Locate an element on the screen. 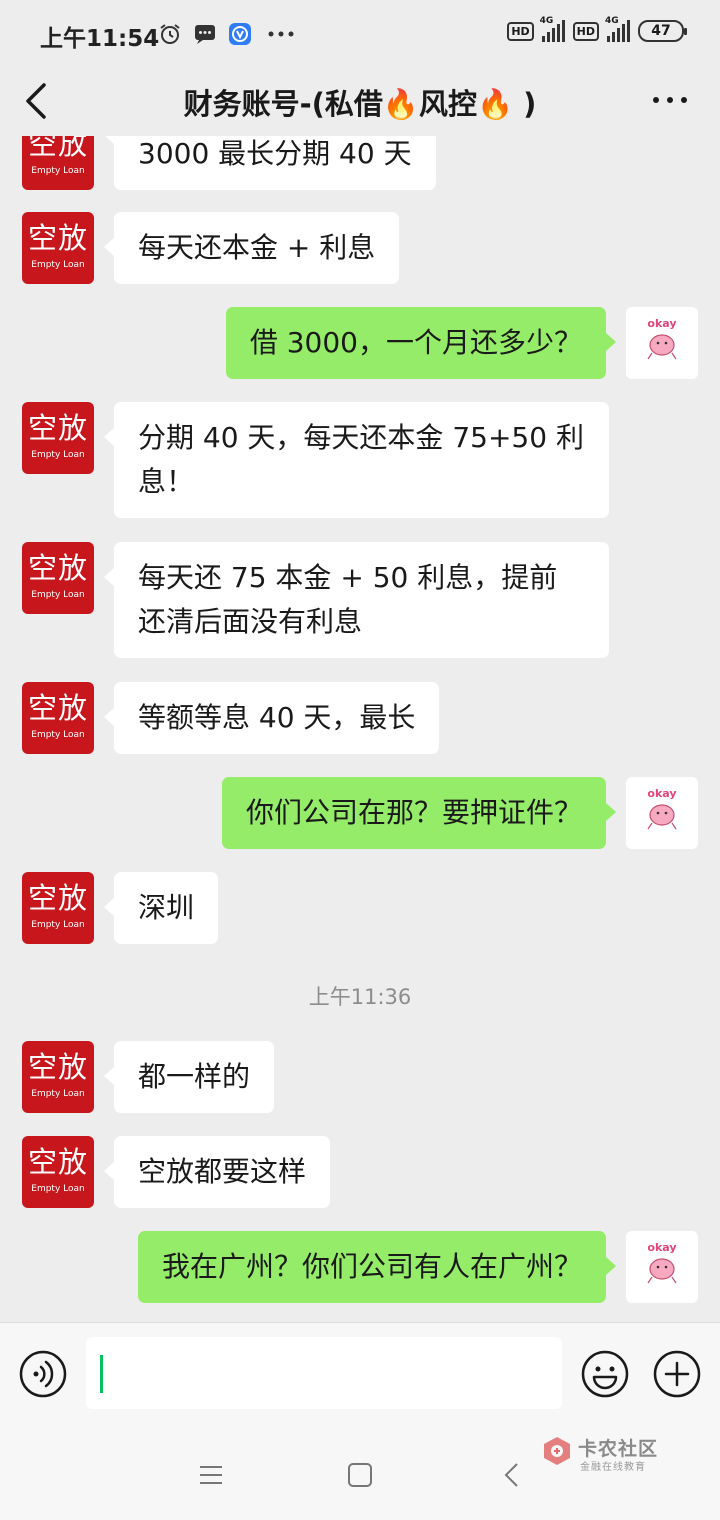 This screenshot has height=1520, width=720. message-timestamp: 上午11:36 is located at coordinates (360, 997).